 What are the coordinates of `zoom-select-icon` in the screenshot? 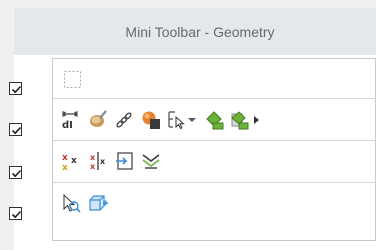 It's located at (71, 203).